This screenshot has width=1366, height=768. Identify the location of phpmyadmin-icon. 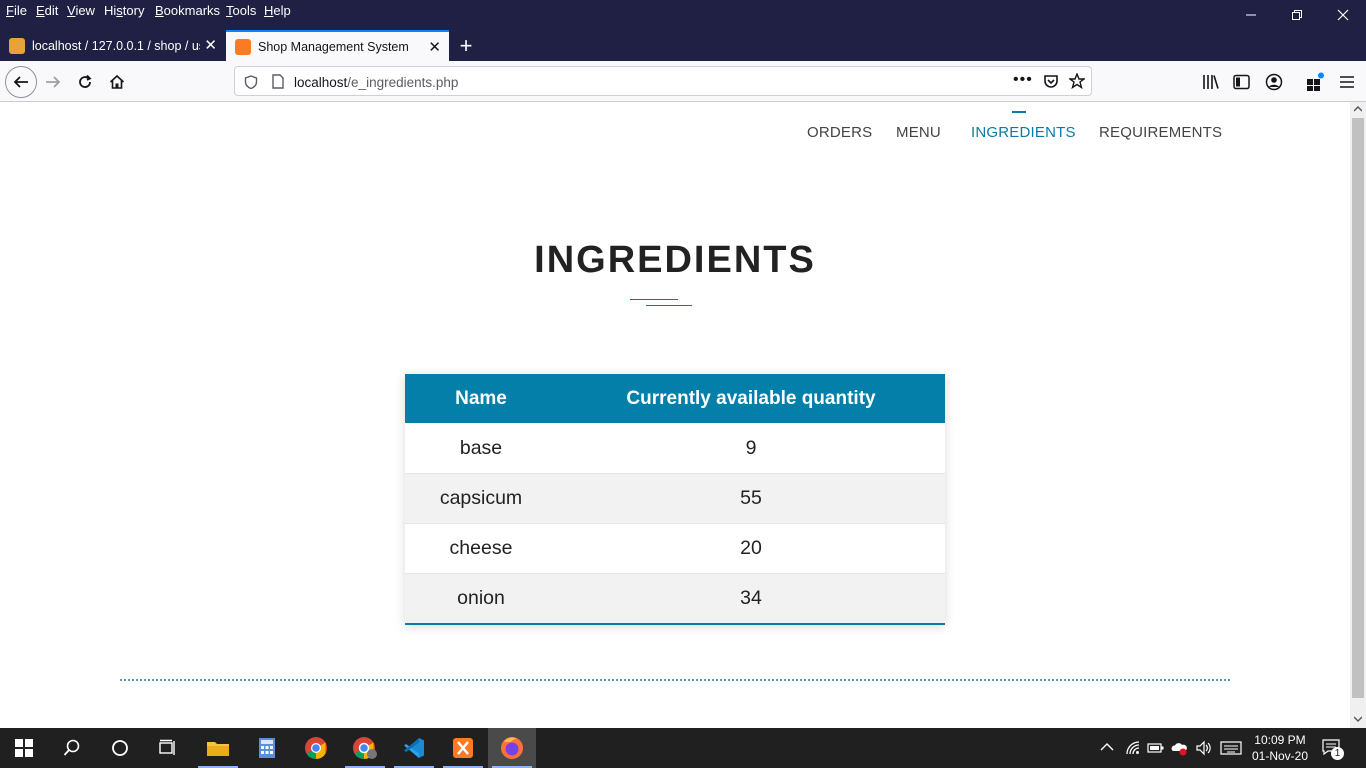
(17, 45).